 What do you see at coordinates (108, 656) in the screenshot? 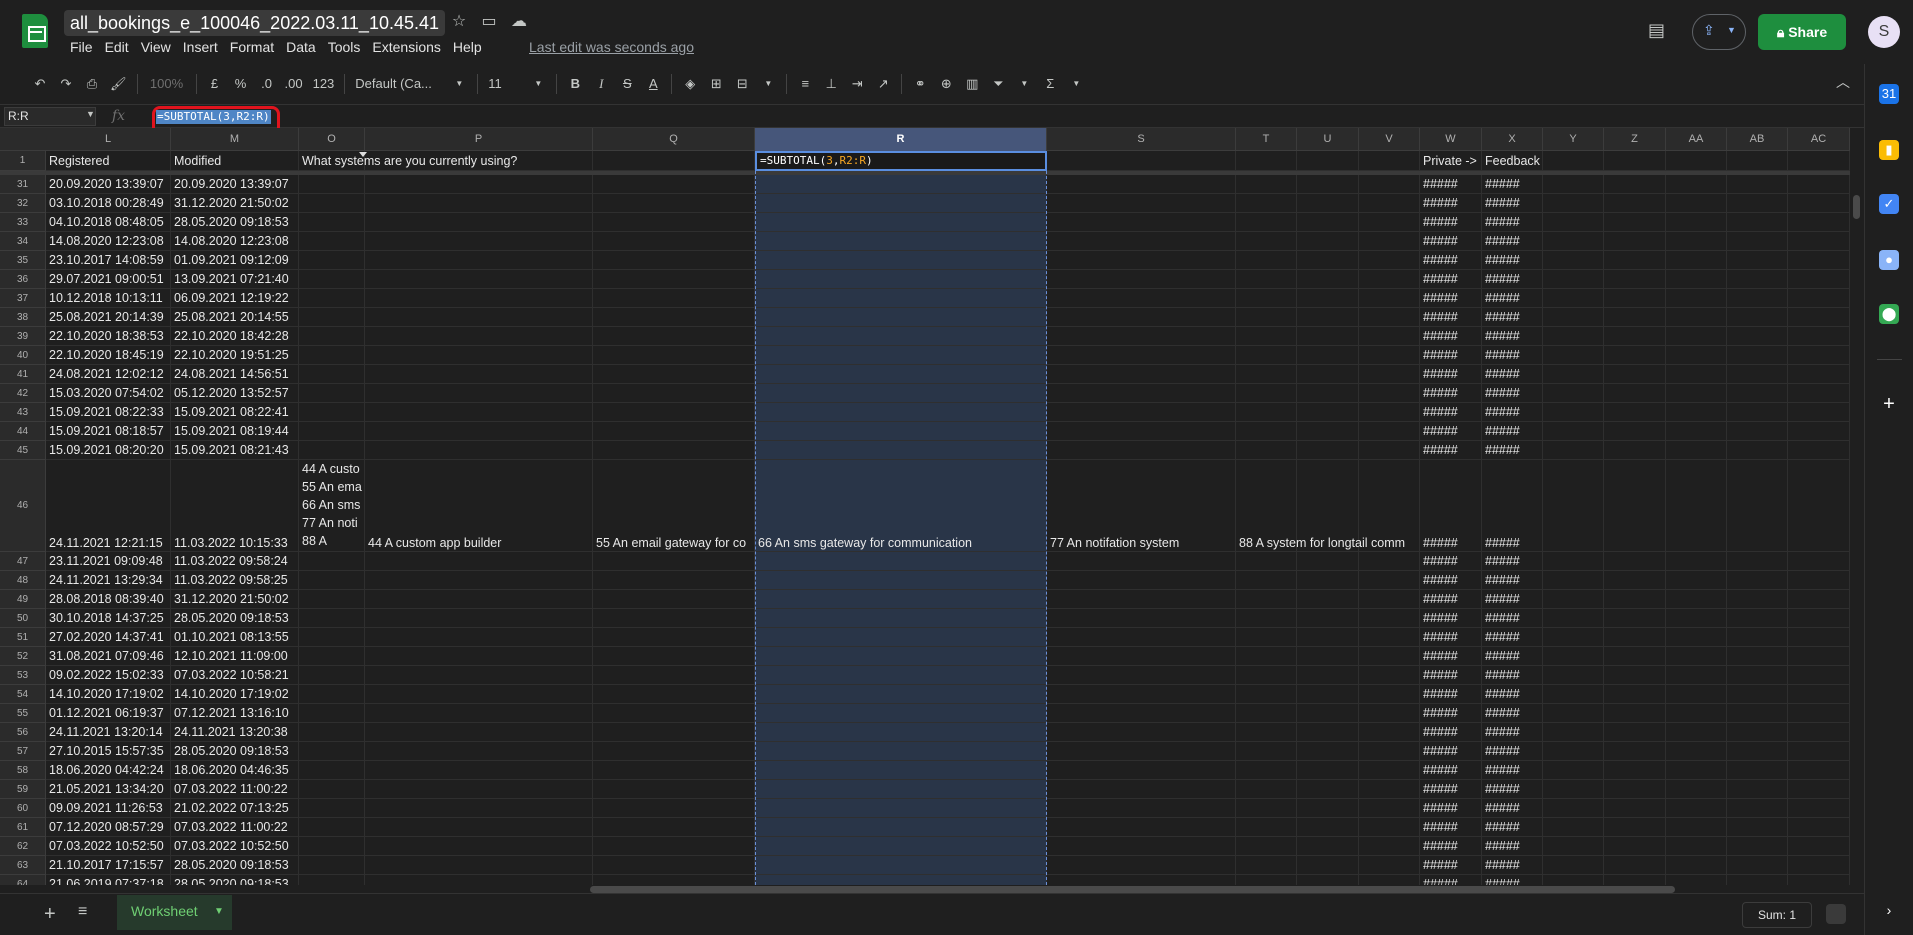
I see `cell-L: 31.08.2021 07:09:46` at bounding box center [108, 656].